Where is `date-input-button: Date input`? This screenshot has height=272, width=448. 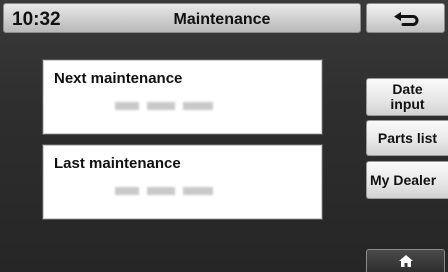 date-input-button: Date input is located at coordinates (407, 97).